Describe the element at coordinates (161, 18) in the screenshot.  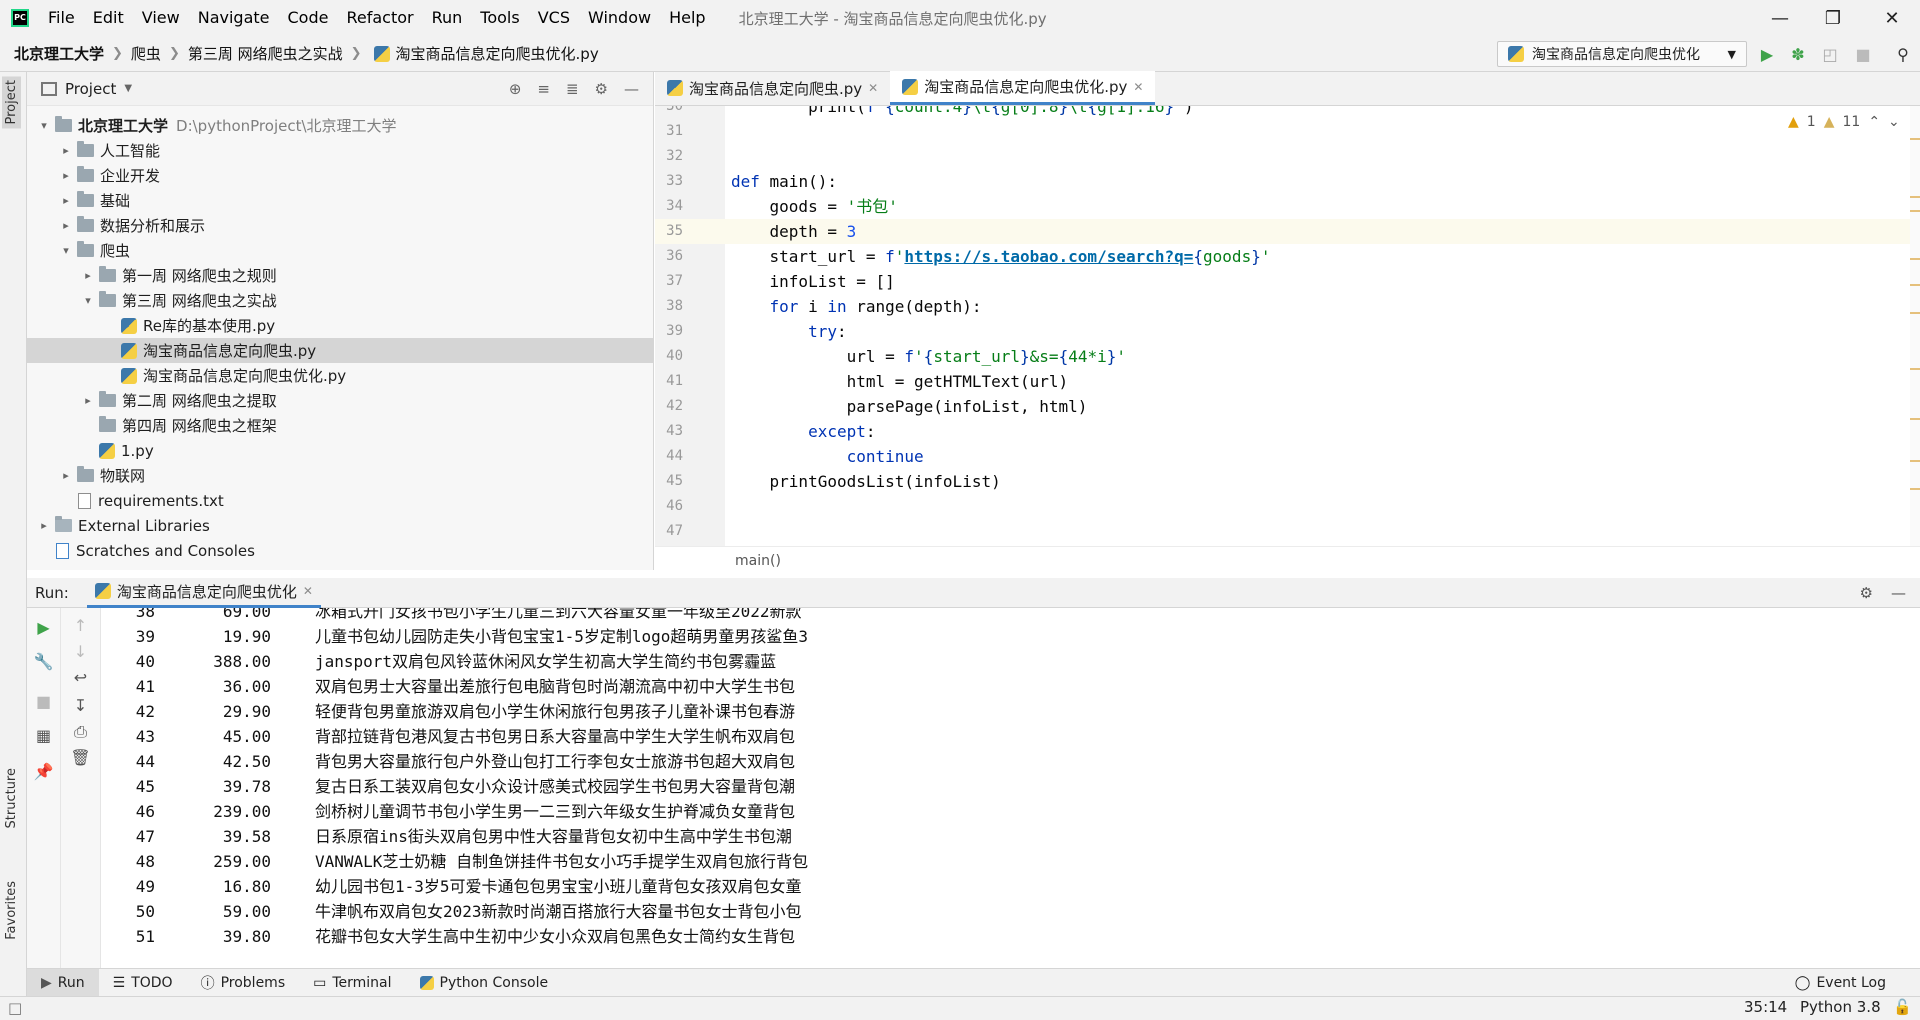
I see `menu-view: View` at that location.